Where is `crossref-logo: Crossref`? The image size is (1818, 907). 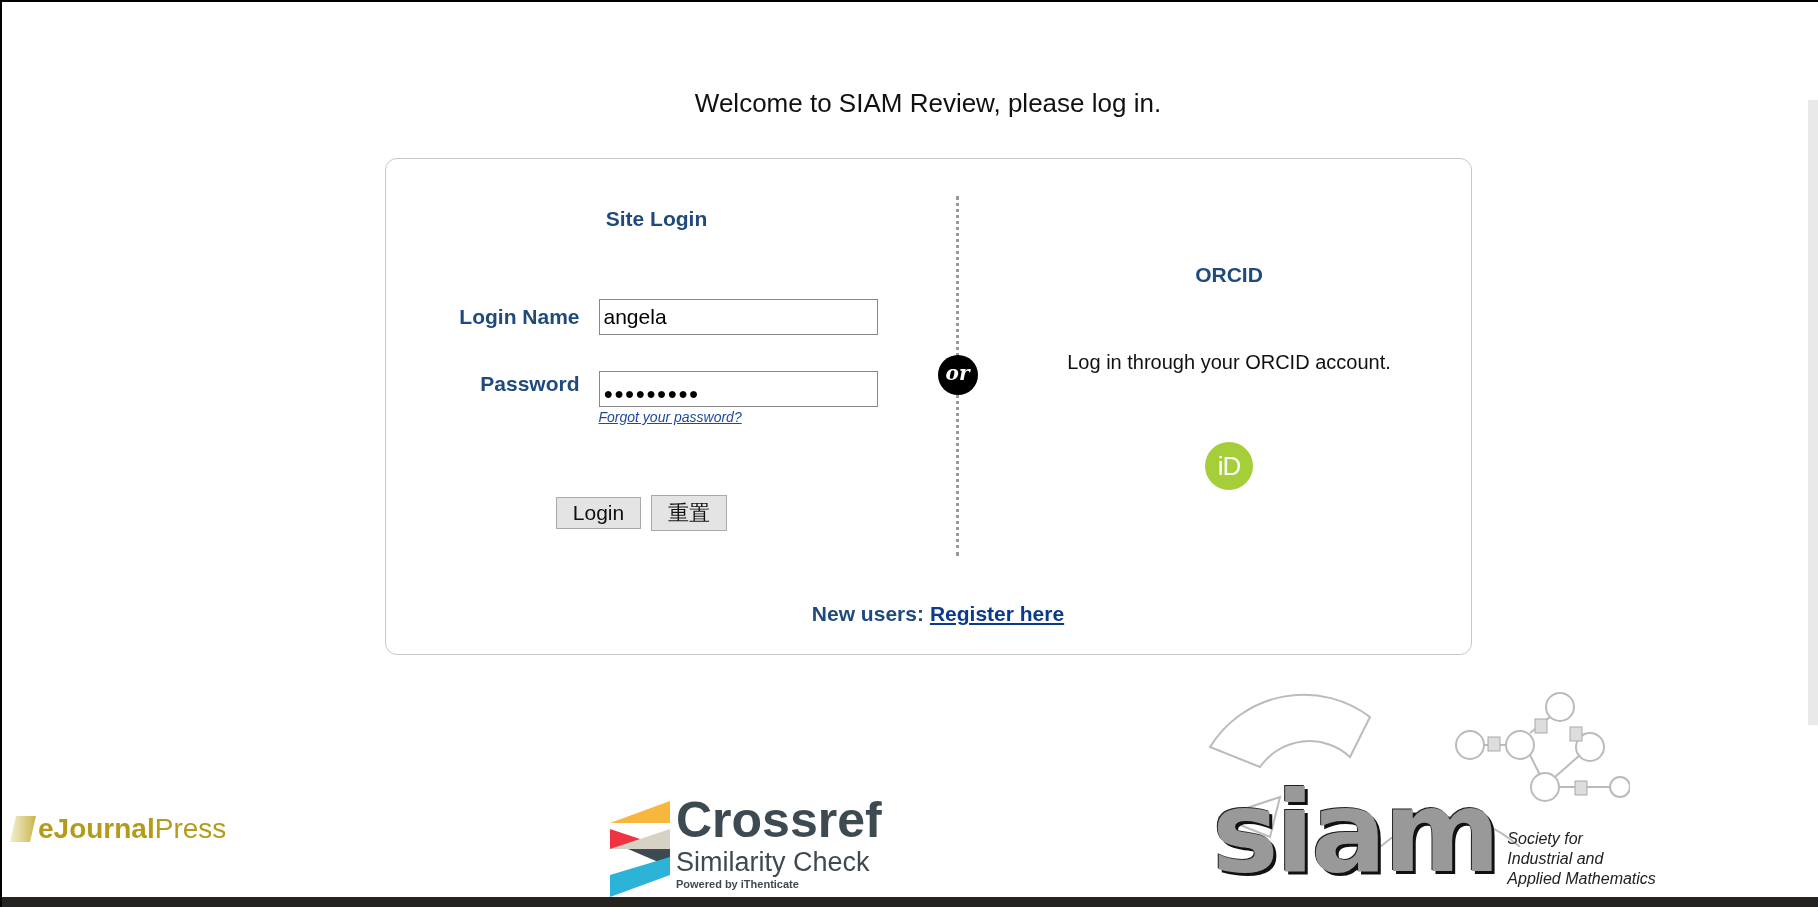 crossref-logo: Crossref is located at coordinates (779, 820).